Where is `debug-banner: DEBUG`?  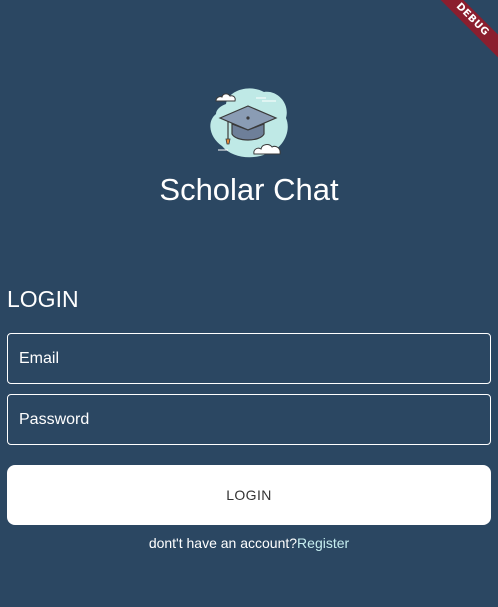
debug-banner: DEBUG is located at coordinates (458, 40).